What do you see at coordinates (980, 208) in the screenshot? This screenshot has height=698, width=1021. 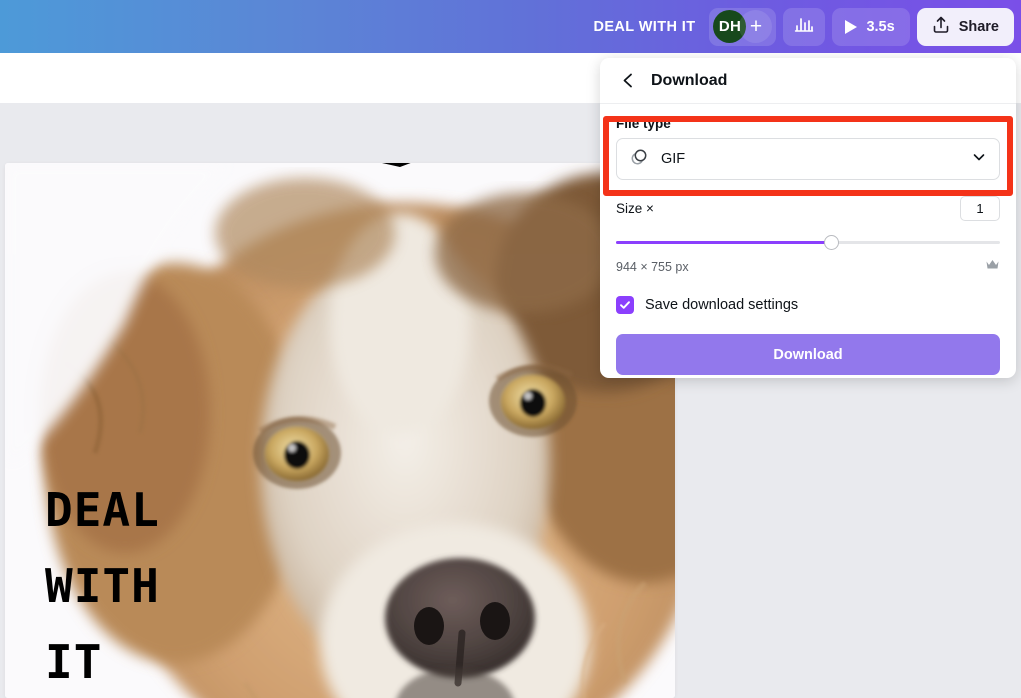 I see `size-input` at bounding box center [980, 208].